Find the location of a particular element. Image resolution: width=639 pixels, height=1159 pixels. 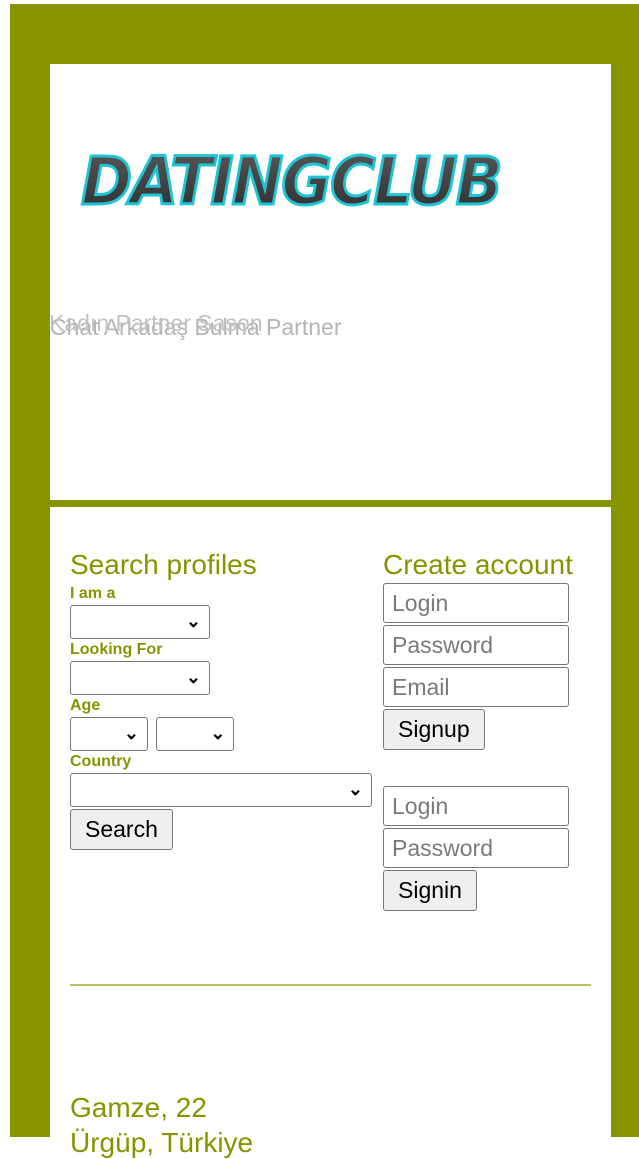

country-select: ⌄ is located at coordinates (221, 790).